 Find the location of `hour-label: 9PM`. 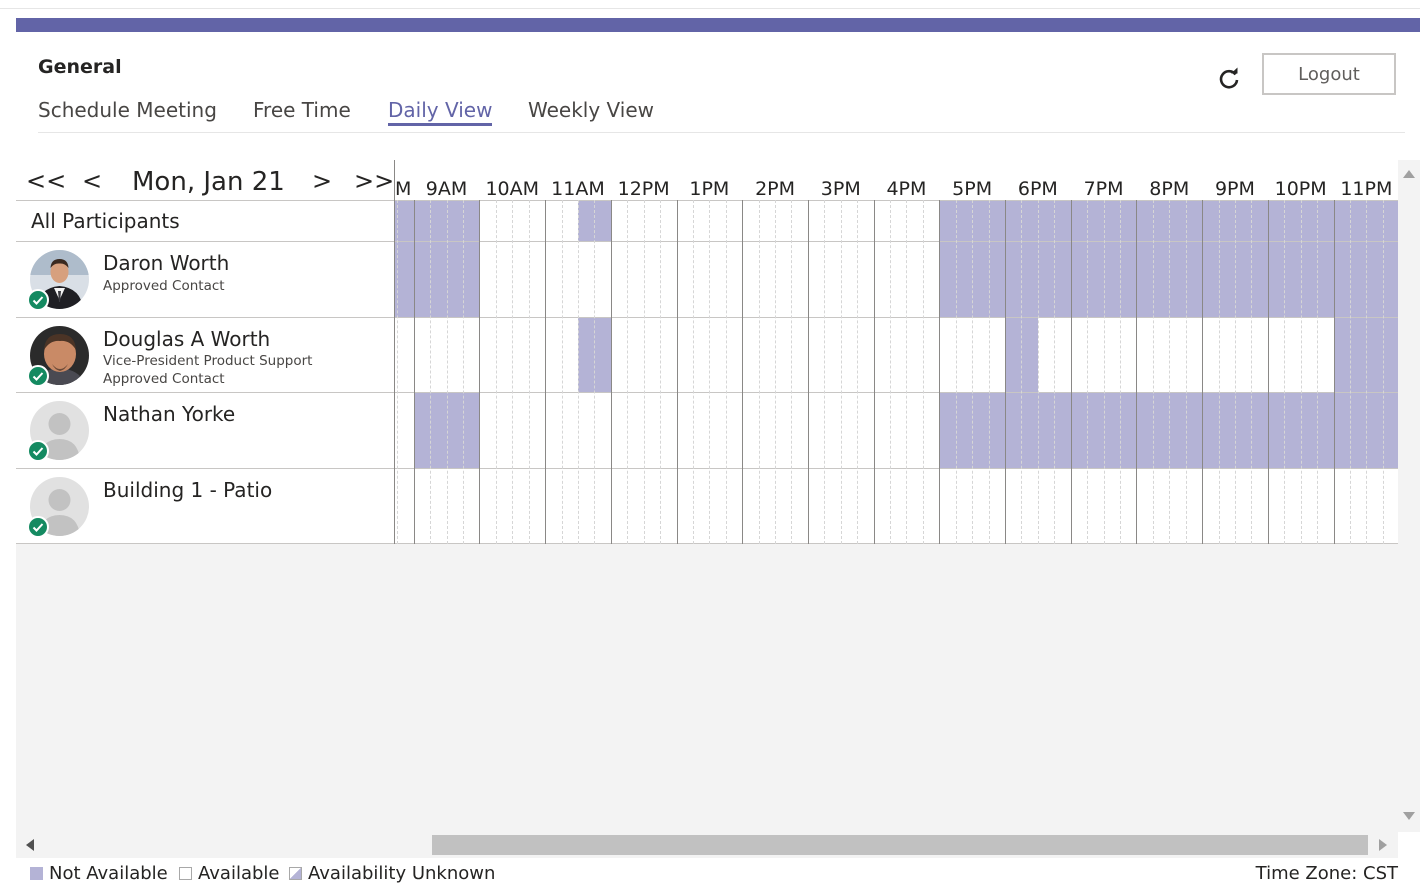

hour-label: 9PM is located at coordinates (1234, 189).